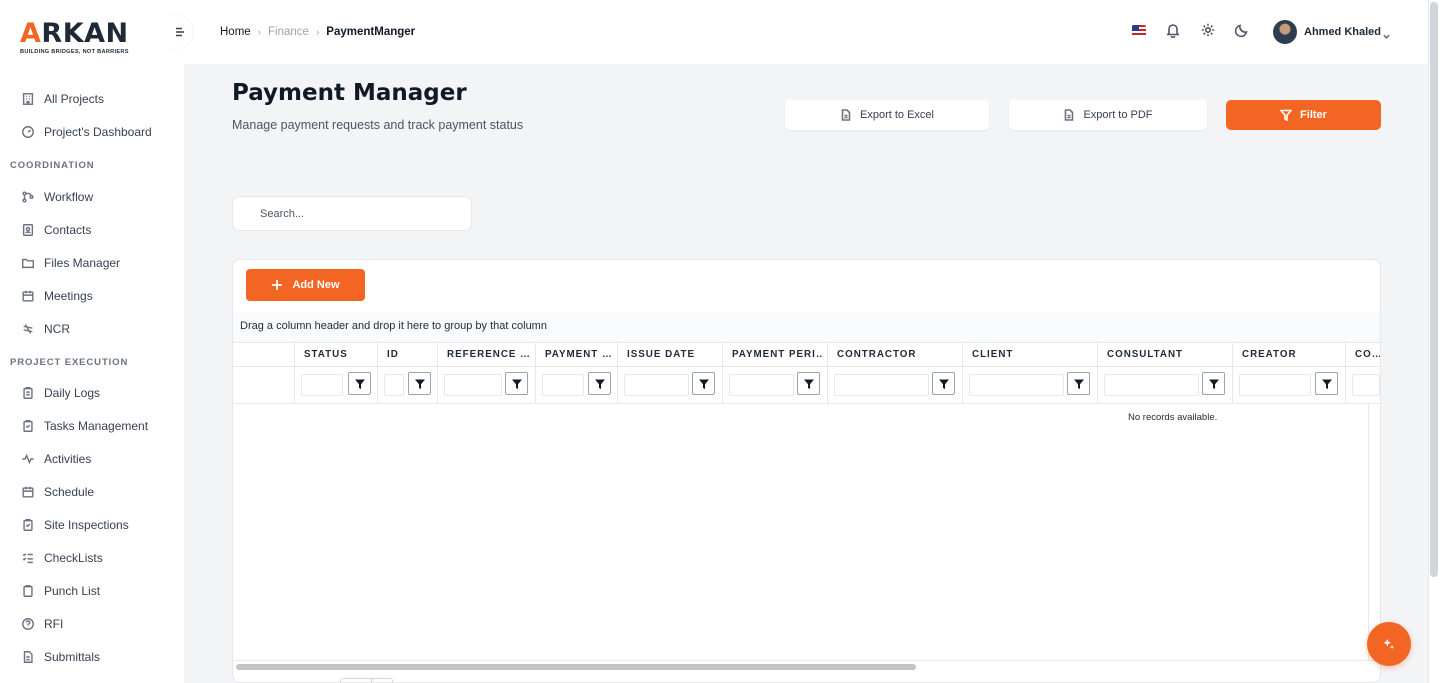  I want to click on checklist-icon, so click(27, 558).